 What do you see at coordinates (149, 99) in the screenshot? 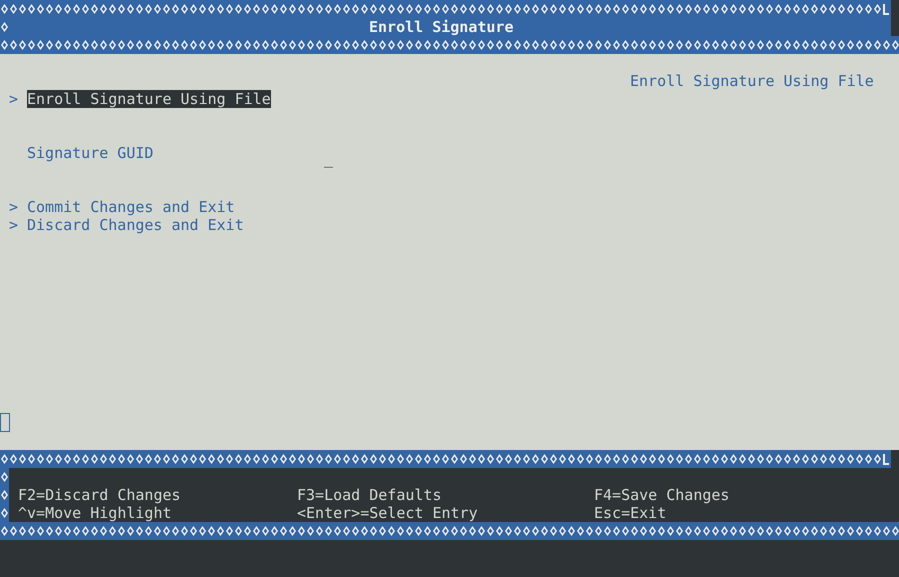
I see `menu-item: Enroll Signature Using File` at bounding box center [149, 99].